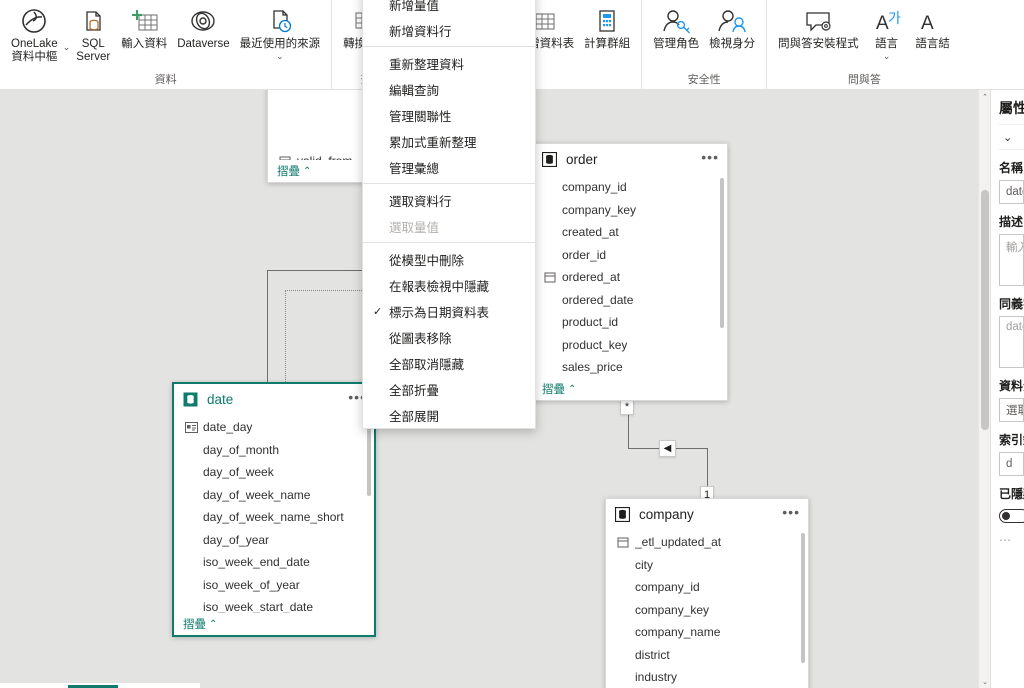 The height and width of the screenshot is (688, 1024). What do you see at coordinates (630, 367) in the screenshot?
I see `field-row: sales_price` at bounding box center [630, 367].